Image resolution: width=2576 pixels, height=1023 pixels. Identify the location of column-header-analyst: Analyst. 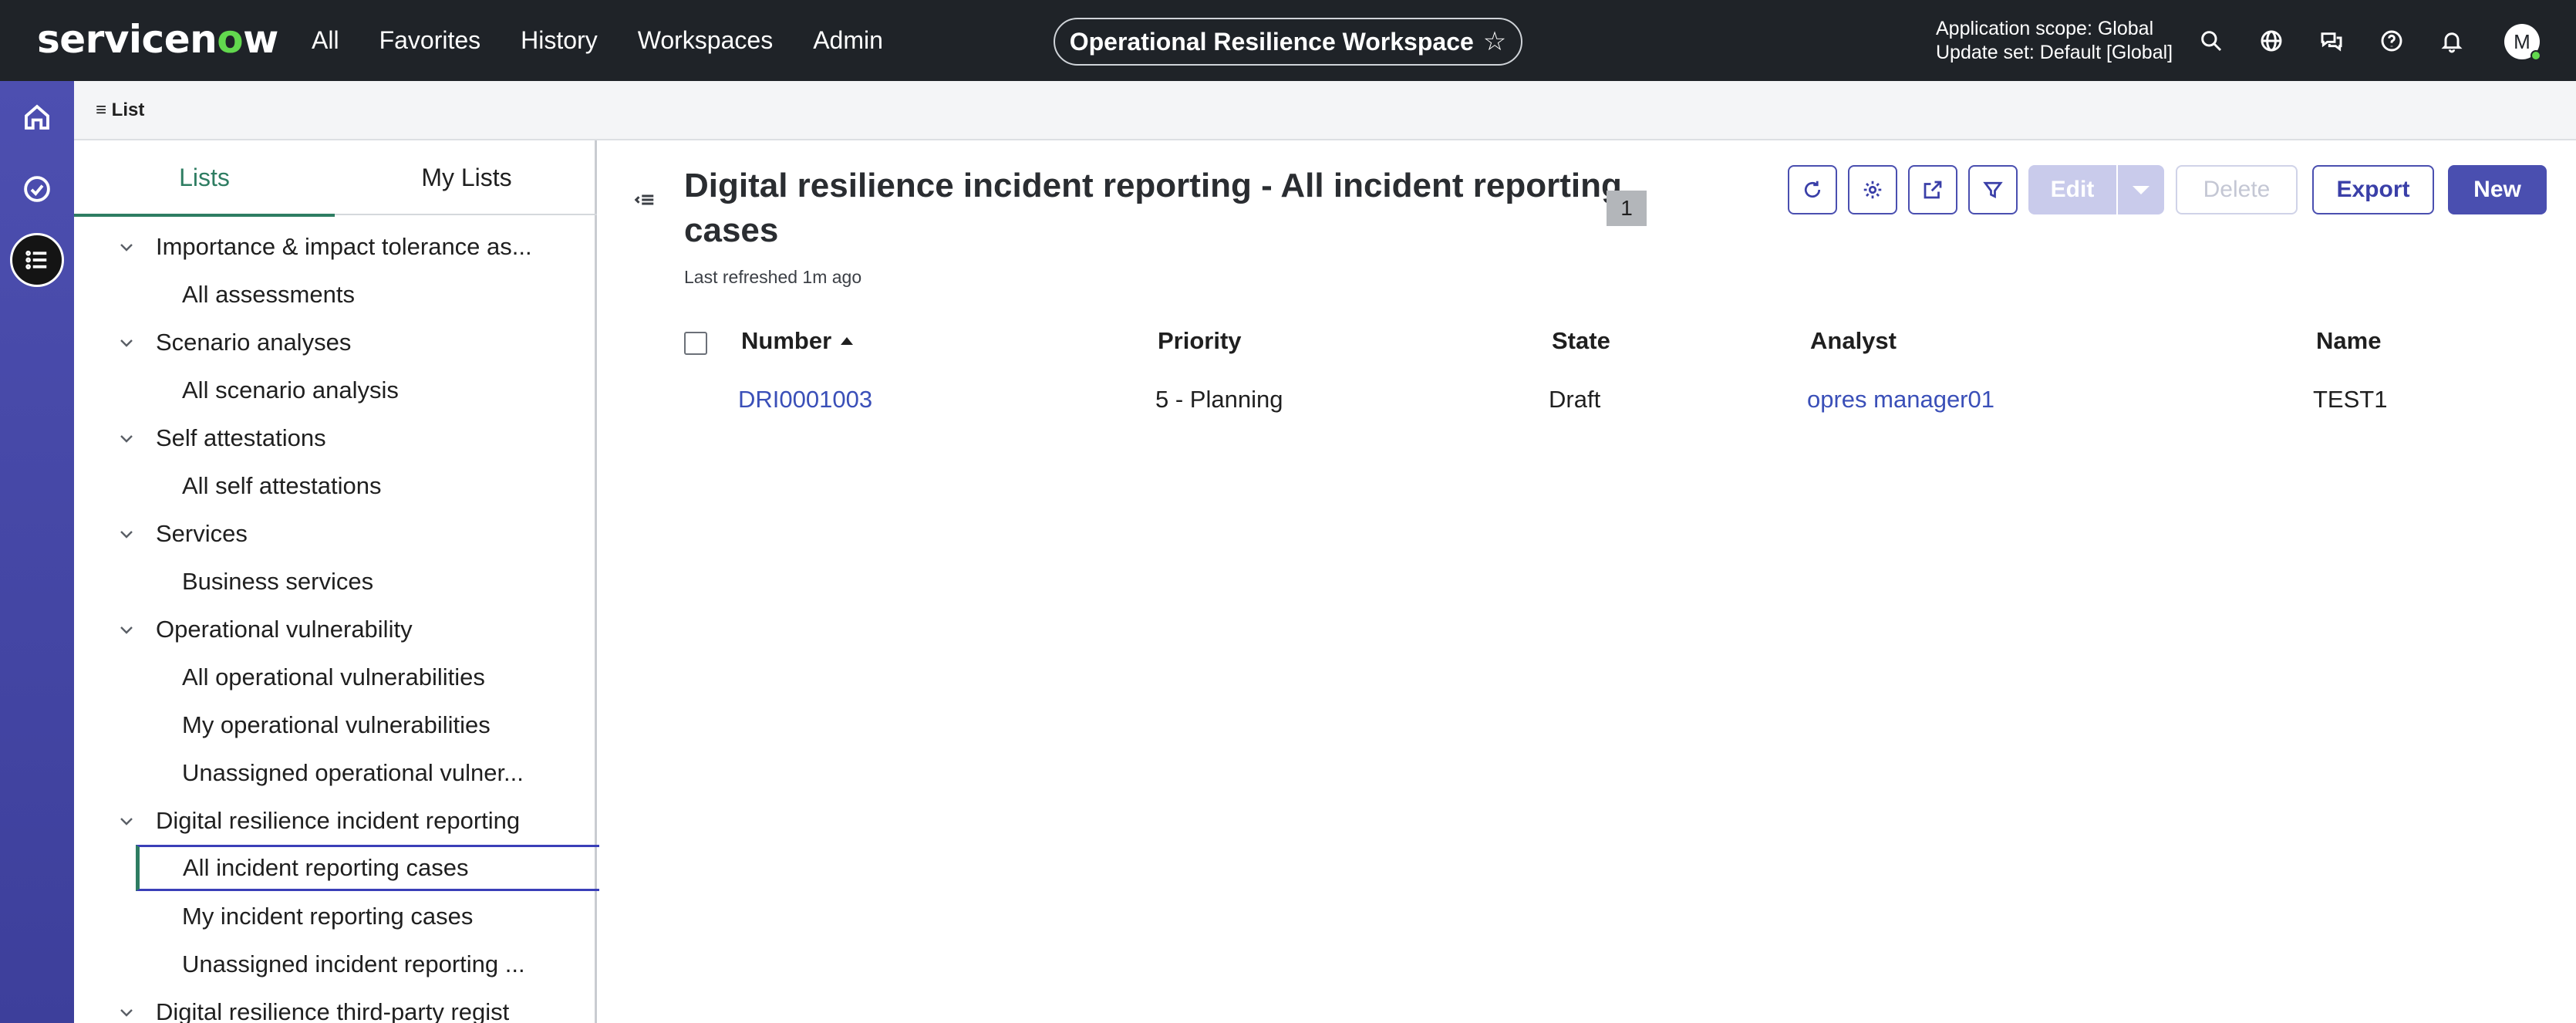
(1853, 341).